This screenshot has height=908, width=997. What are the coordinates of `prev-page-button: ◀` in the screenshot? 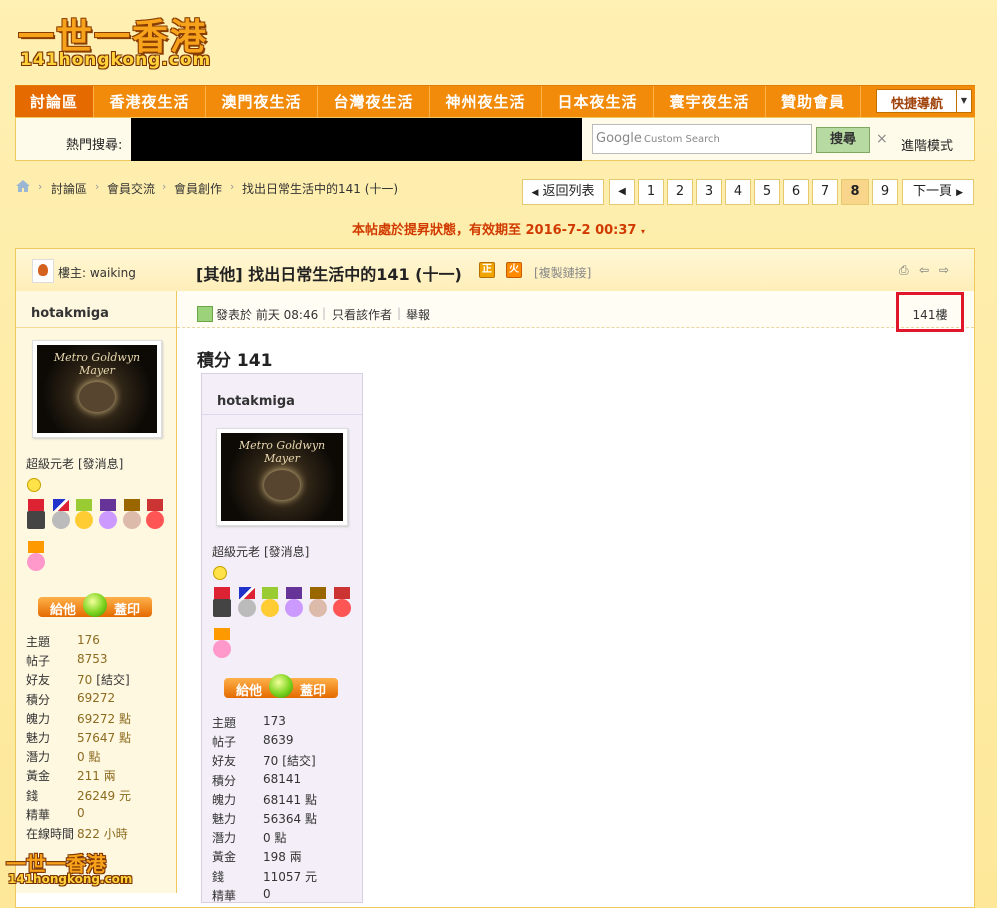 It's located at (622, 192).